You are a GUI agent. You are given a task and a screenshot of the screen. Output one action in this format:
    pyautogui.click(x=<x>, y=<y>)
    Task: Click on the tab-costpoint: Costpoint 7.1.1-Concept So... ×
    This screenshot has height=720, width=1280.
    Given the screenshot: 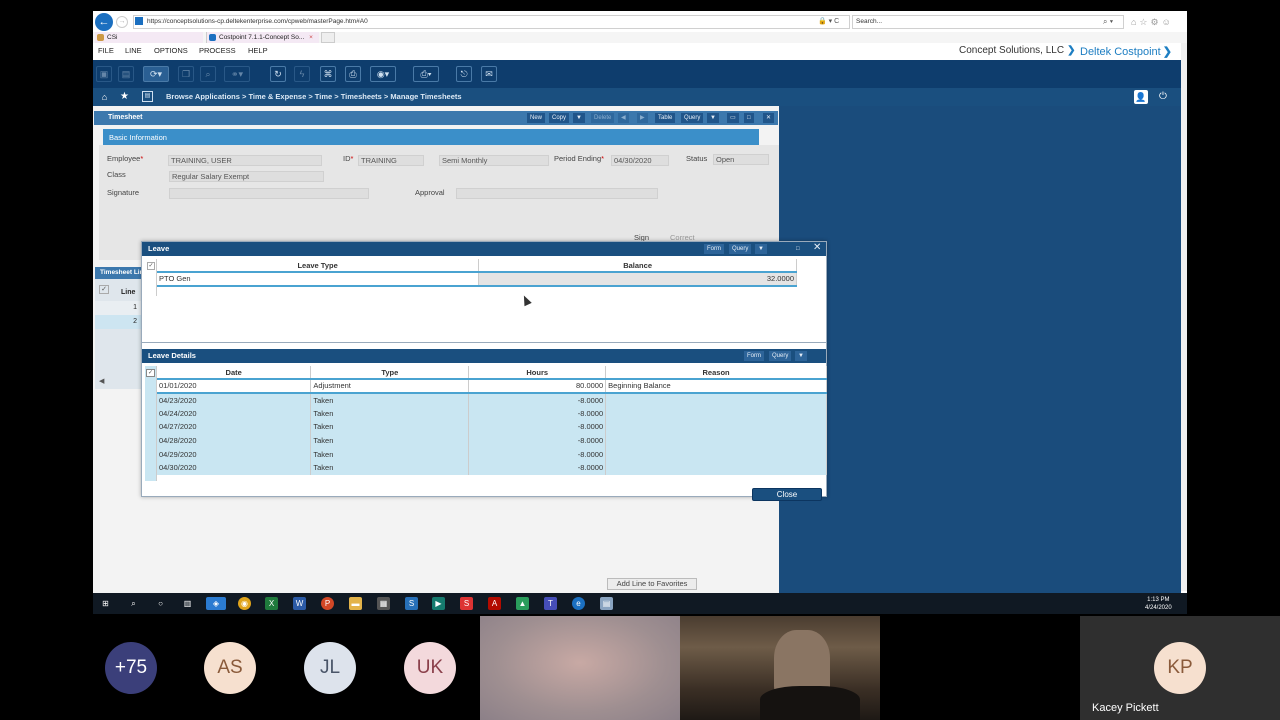 What is the action you would take?
    pyautogui.click(x=262, y=37)
    